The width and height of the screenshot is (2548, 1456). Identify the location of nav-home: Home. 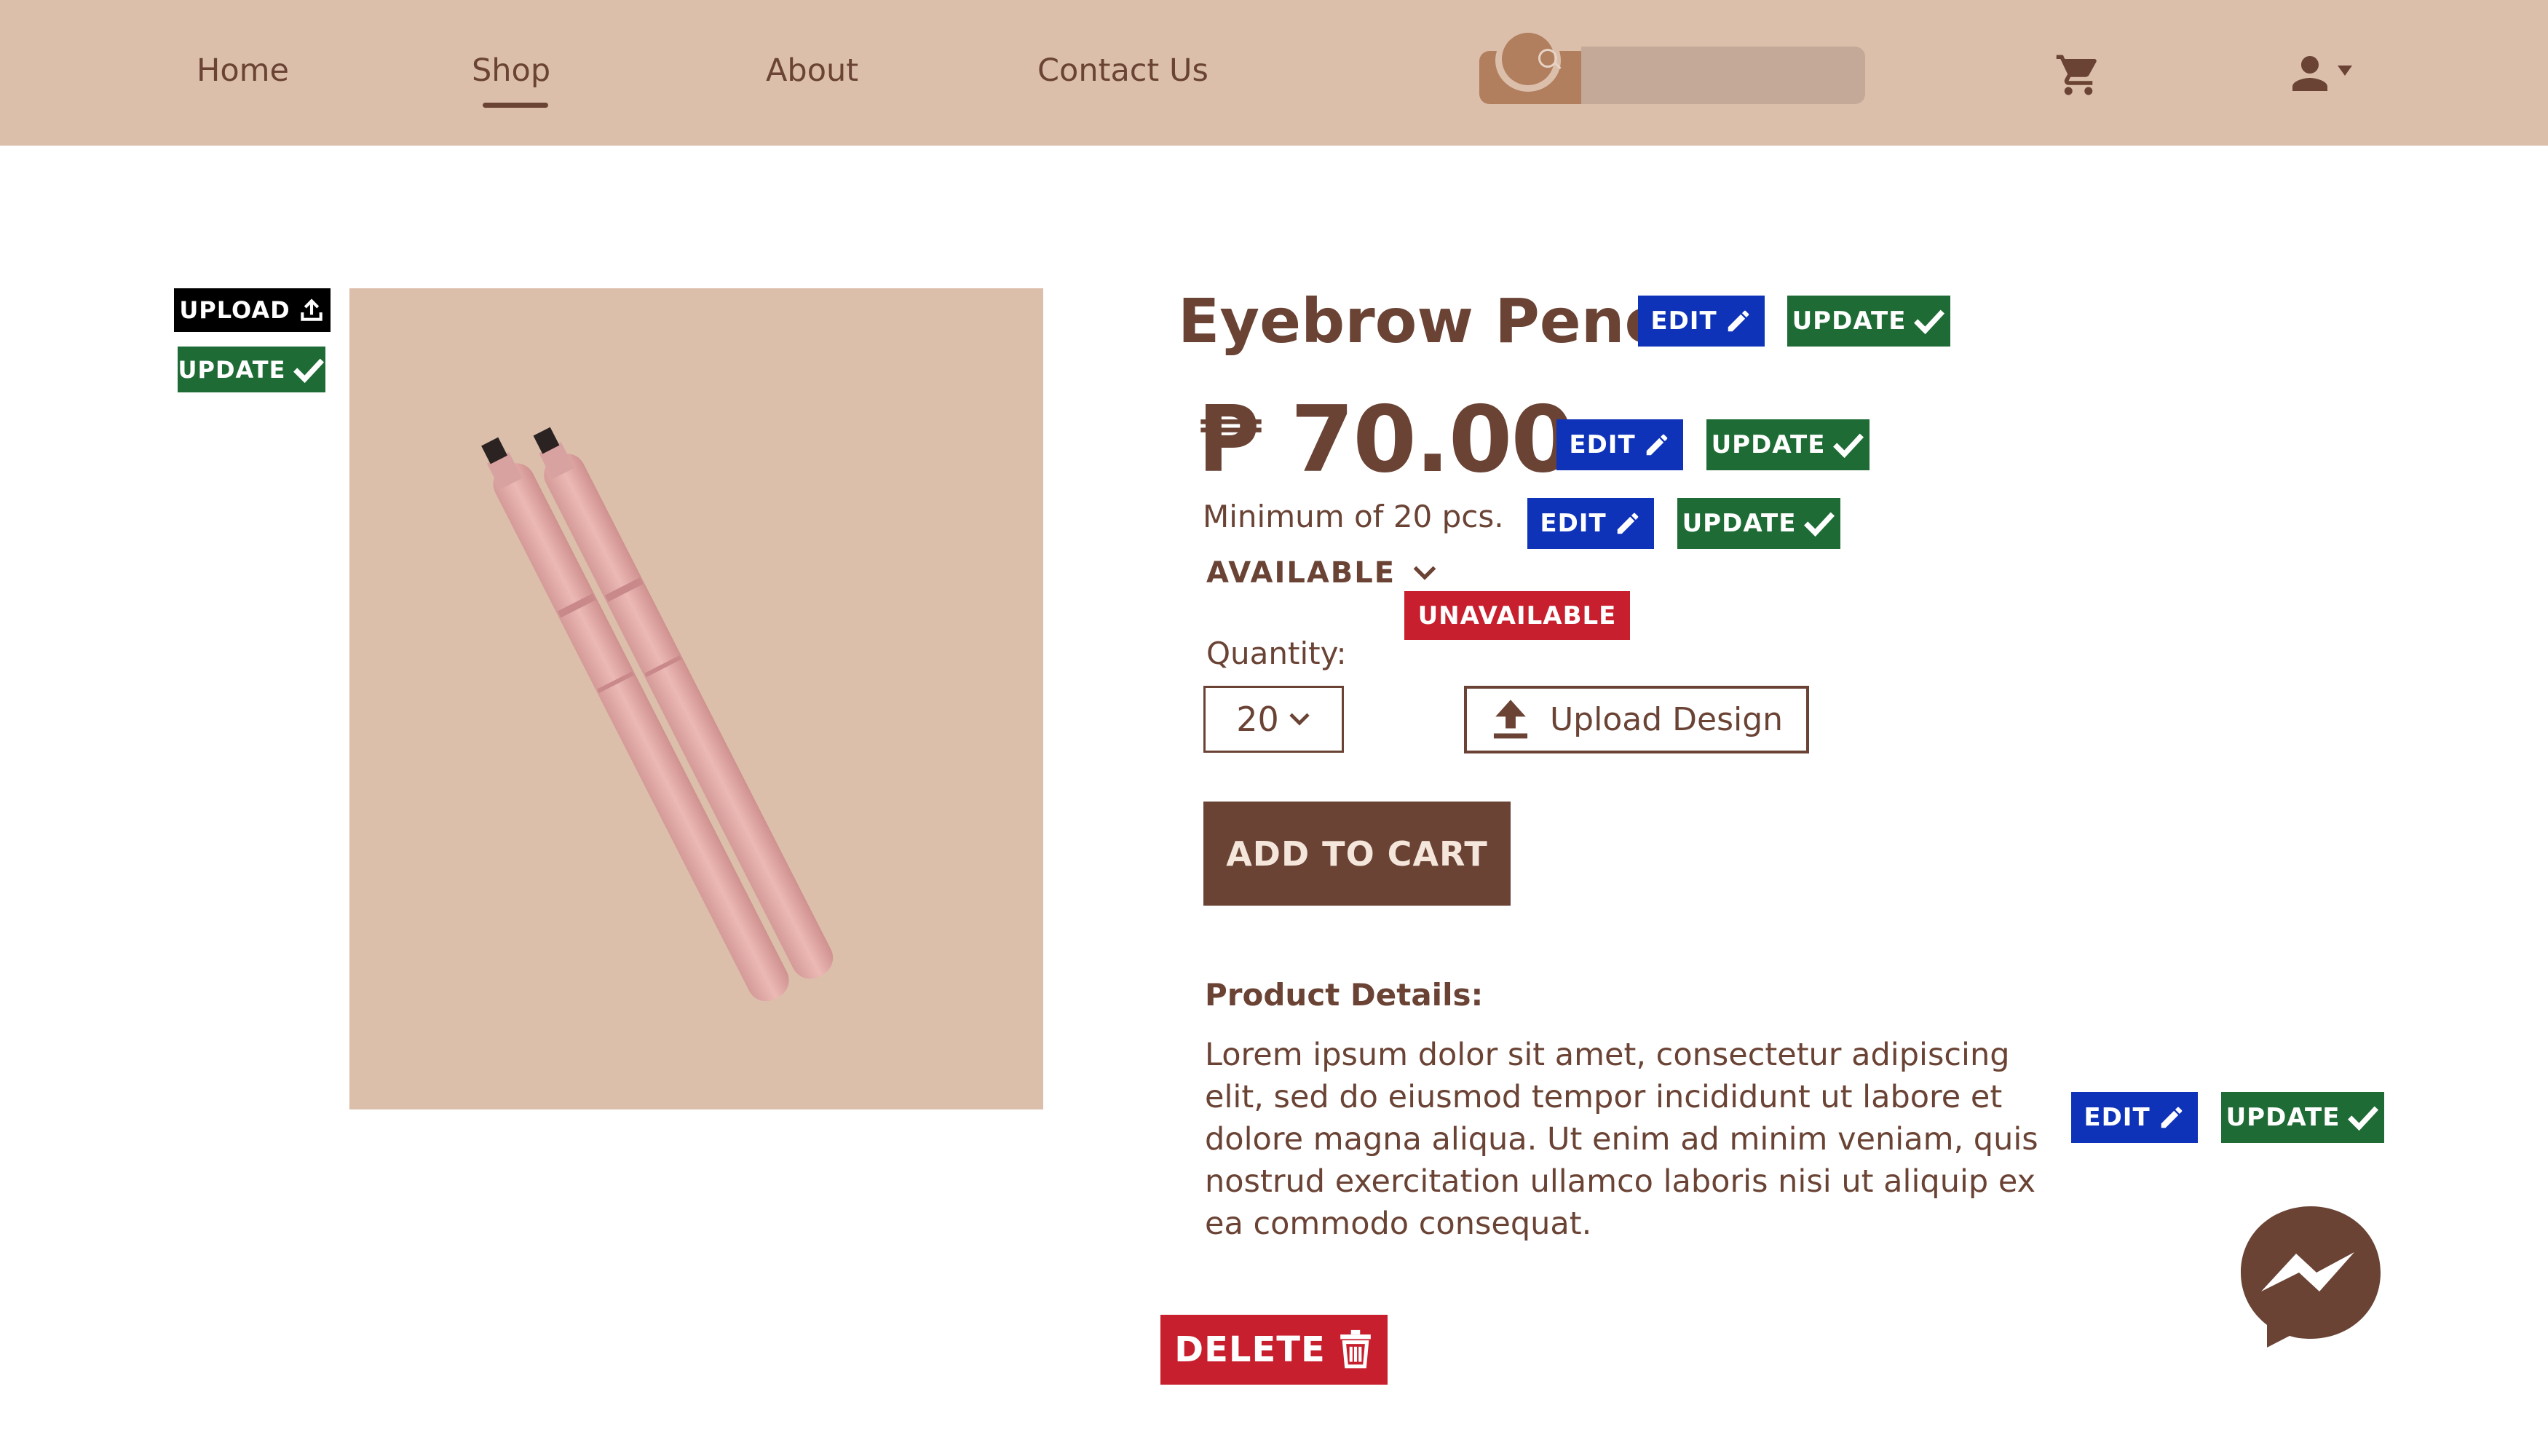
(243, 70).